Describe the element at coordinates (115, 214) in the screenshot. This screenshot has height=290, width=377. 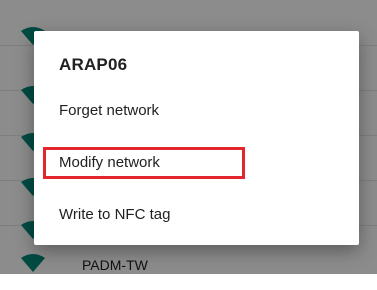
I see `option-label: Write to NFC tag` at that location.